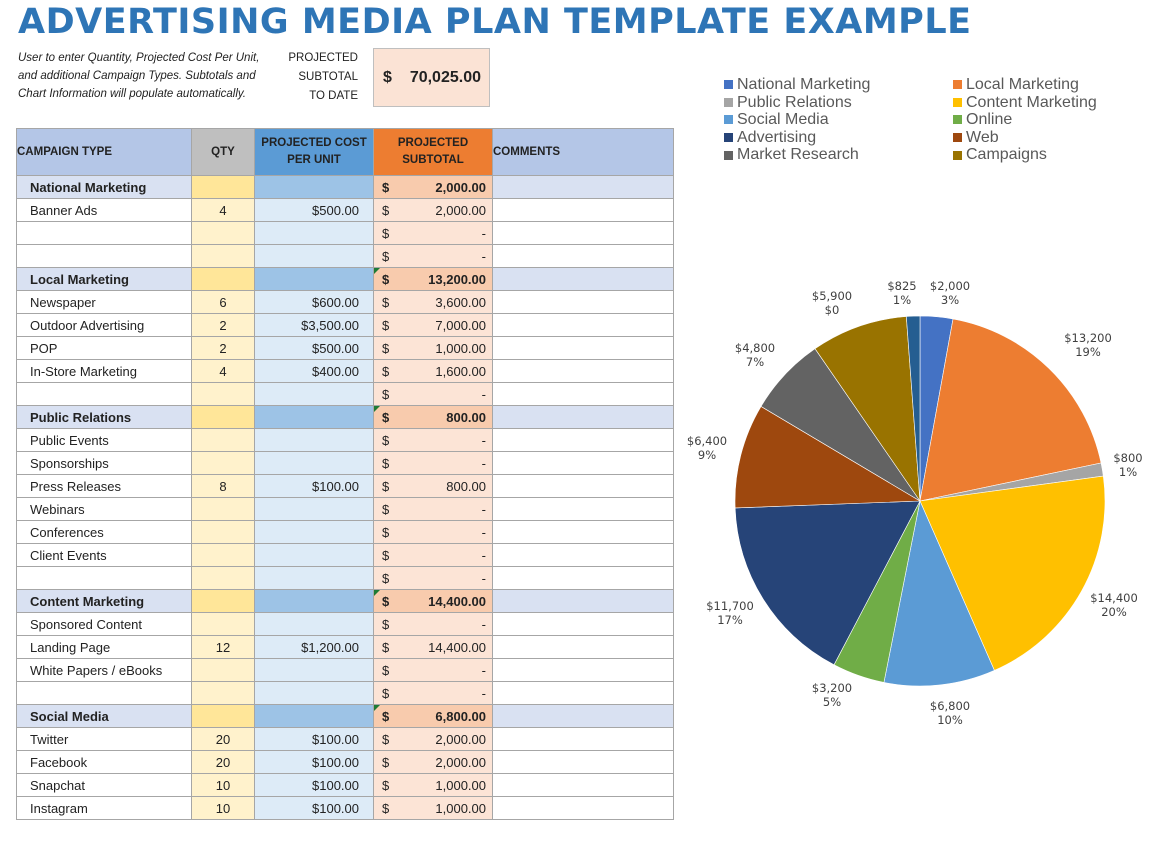 This screenshot has width=1156, height=845. I want to click on campaign-type-cell: Newspaper, so click(104, 302).